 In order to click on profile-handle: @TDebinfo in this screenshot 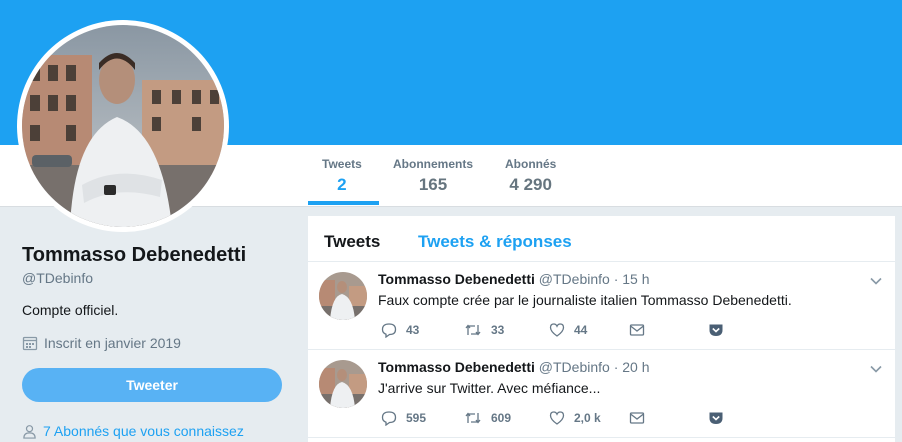, I will do `click(57, 278)`.